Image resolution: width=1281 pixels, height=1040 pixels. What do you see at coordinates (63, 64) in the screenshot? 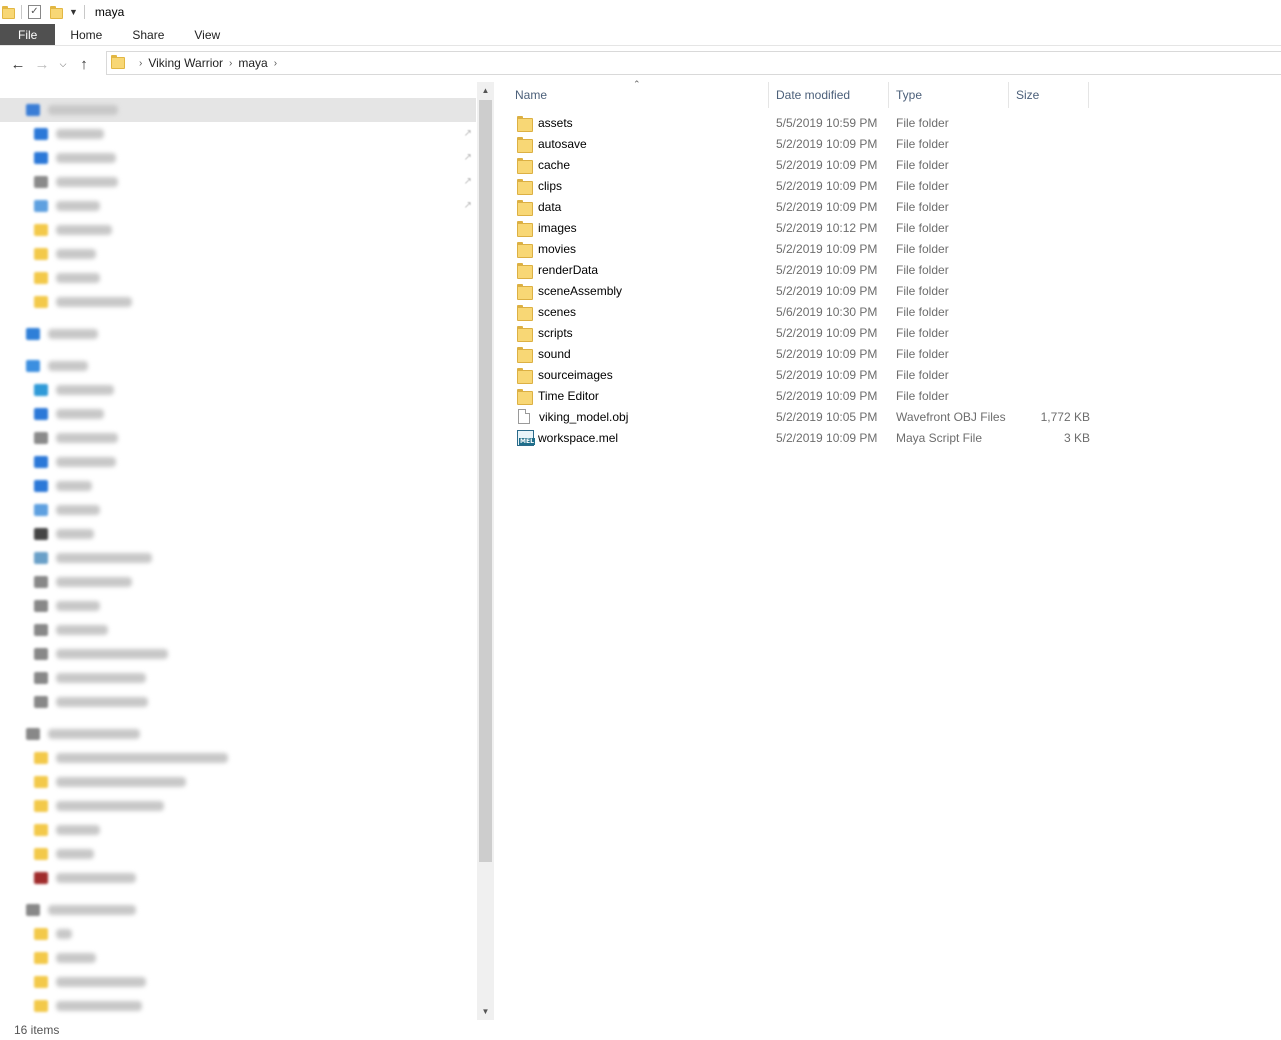
I see `recent-locations-button: ⌵` at bounding box center [63, 64].